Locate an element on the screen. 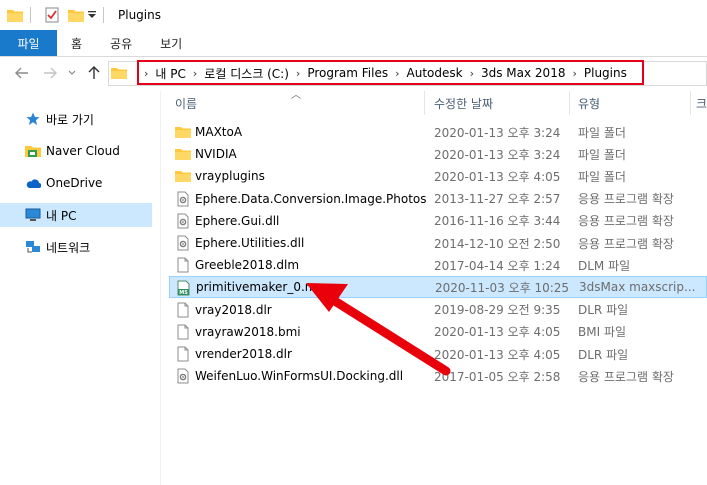 The height and width of the screenshot is (485, 707). file-date: 2020-11-03 오후 10:25 is located at coordinates (502, 287).